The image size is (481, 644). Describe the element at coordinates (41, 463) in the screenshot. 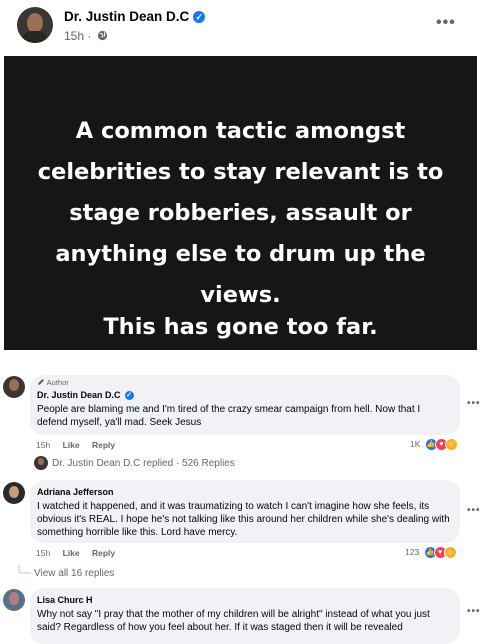

I see `replier-avatar` at that location.